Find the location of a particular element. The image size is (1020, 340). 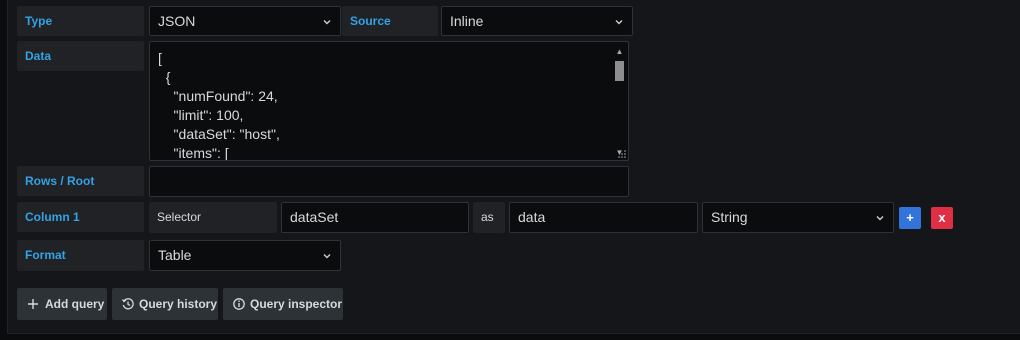

rows-root-input is located at coordinates (389, 181).